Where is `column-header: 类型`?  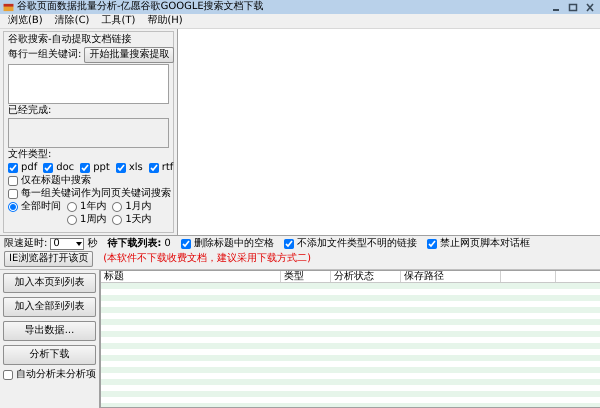 column-header: 类型 is located at coordinates (306, 276).